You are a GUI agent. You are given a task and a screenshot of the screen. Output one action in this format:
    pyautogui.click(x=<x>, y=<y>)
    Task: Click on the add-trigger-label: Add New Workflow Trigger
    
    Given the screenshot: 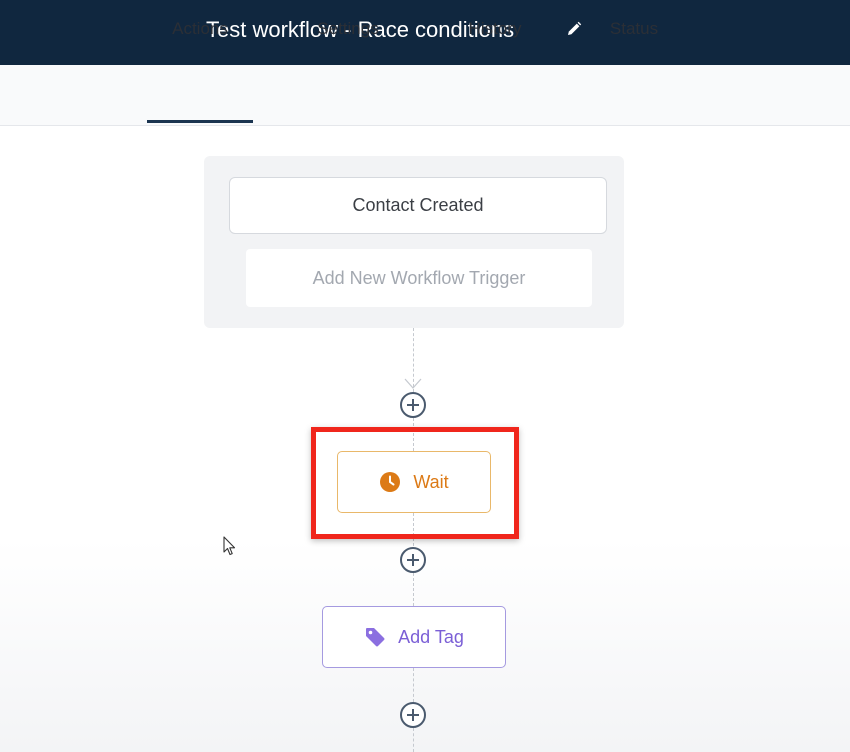 What is the action you would take?
    pyautogui.click(x=419, y=277)
    